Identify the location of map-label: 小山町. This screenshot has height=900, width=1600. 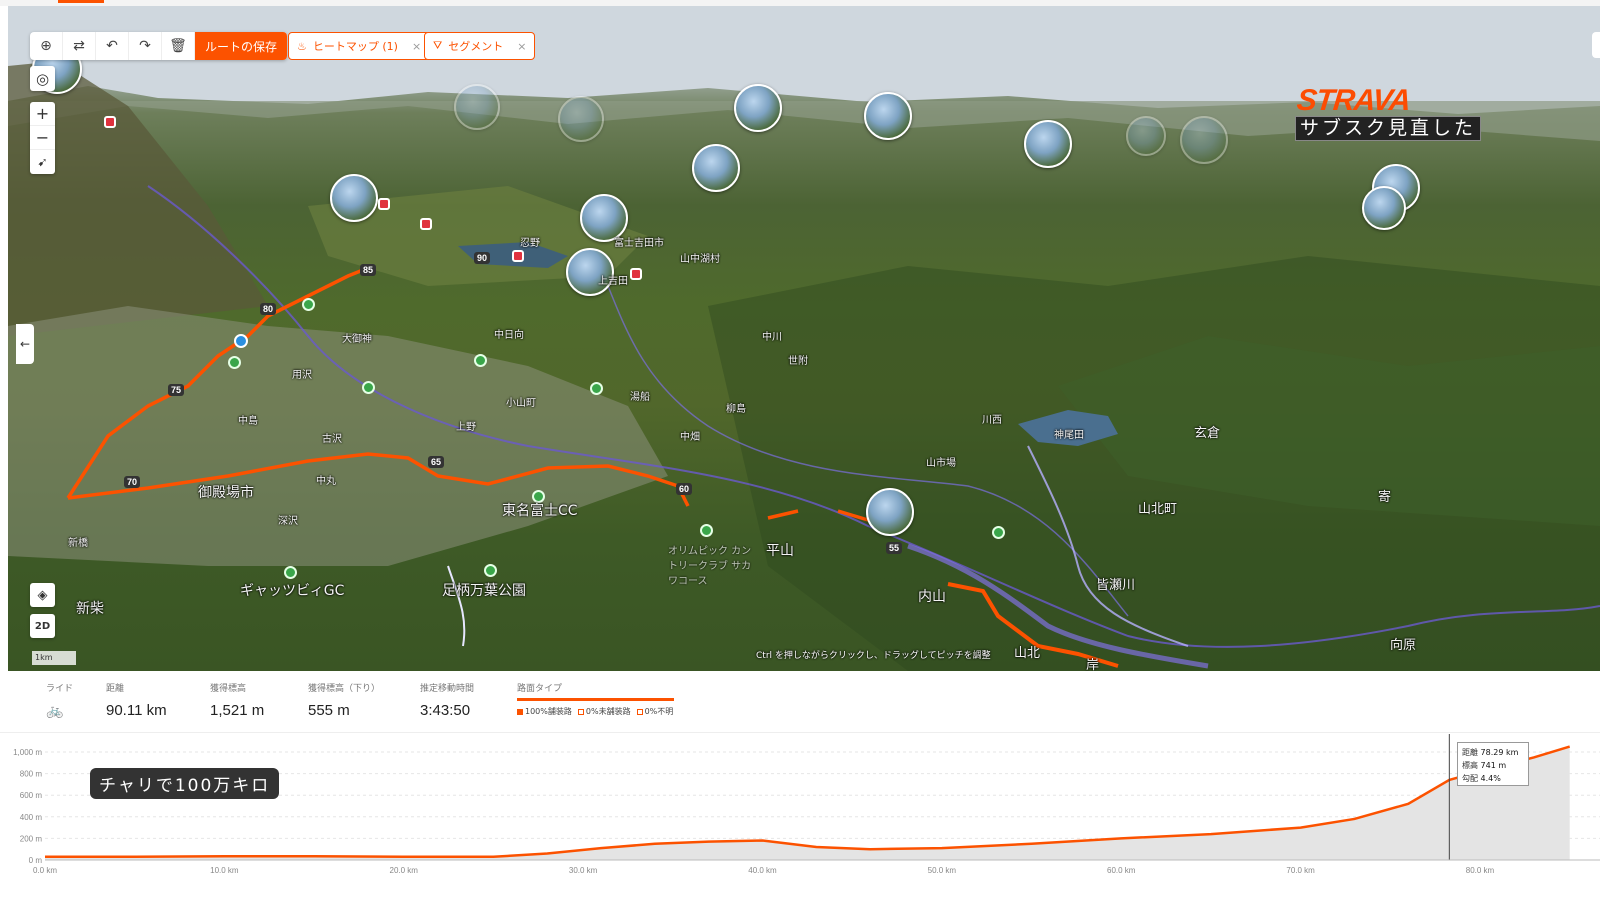
(521, 403).